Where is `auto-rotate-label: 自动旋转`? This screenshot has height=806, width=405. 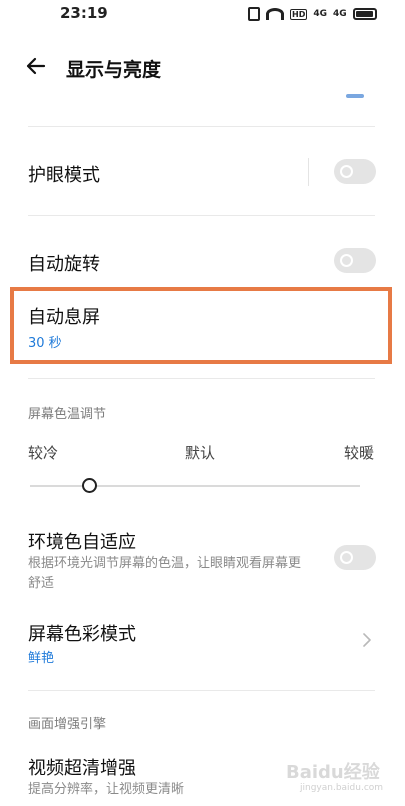 auto-rotate-label: 自动旋转 is located at coordinates (64, 264).